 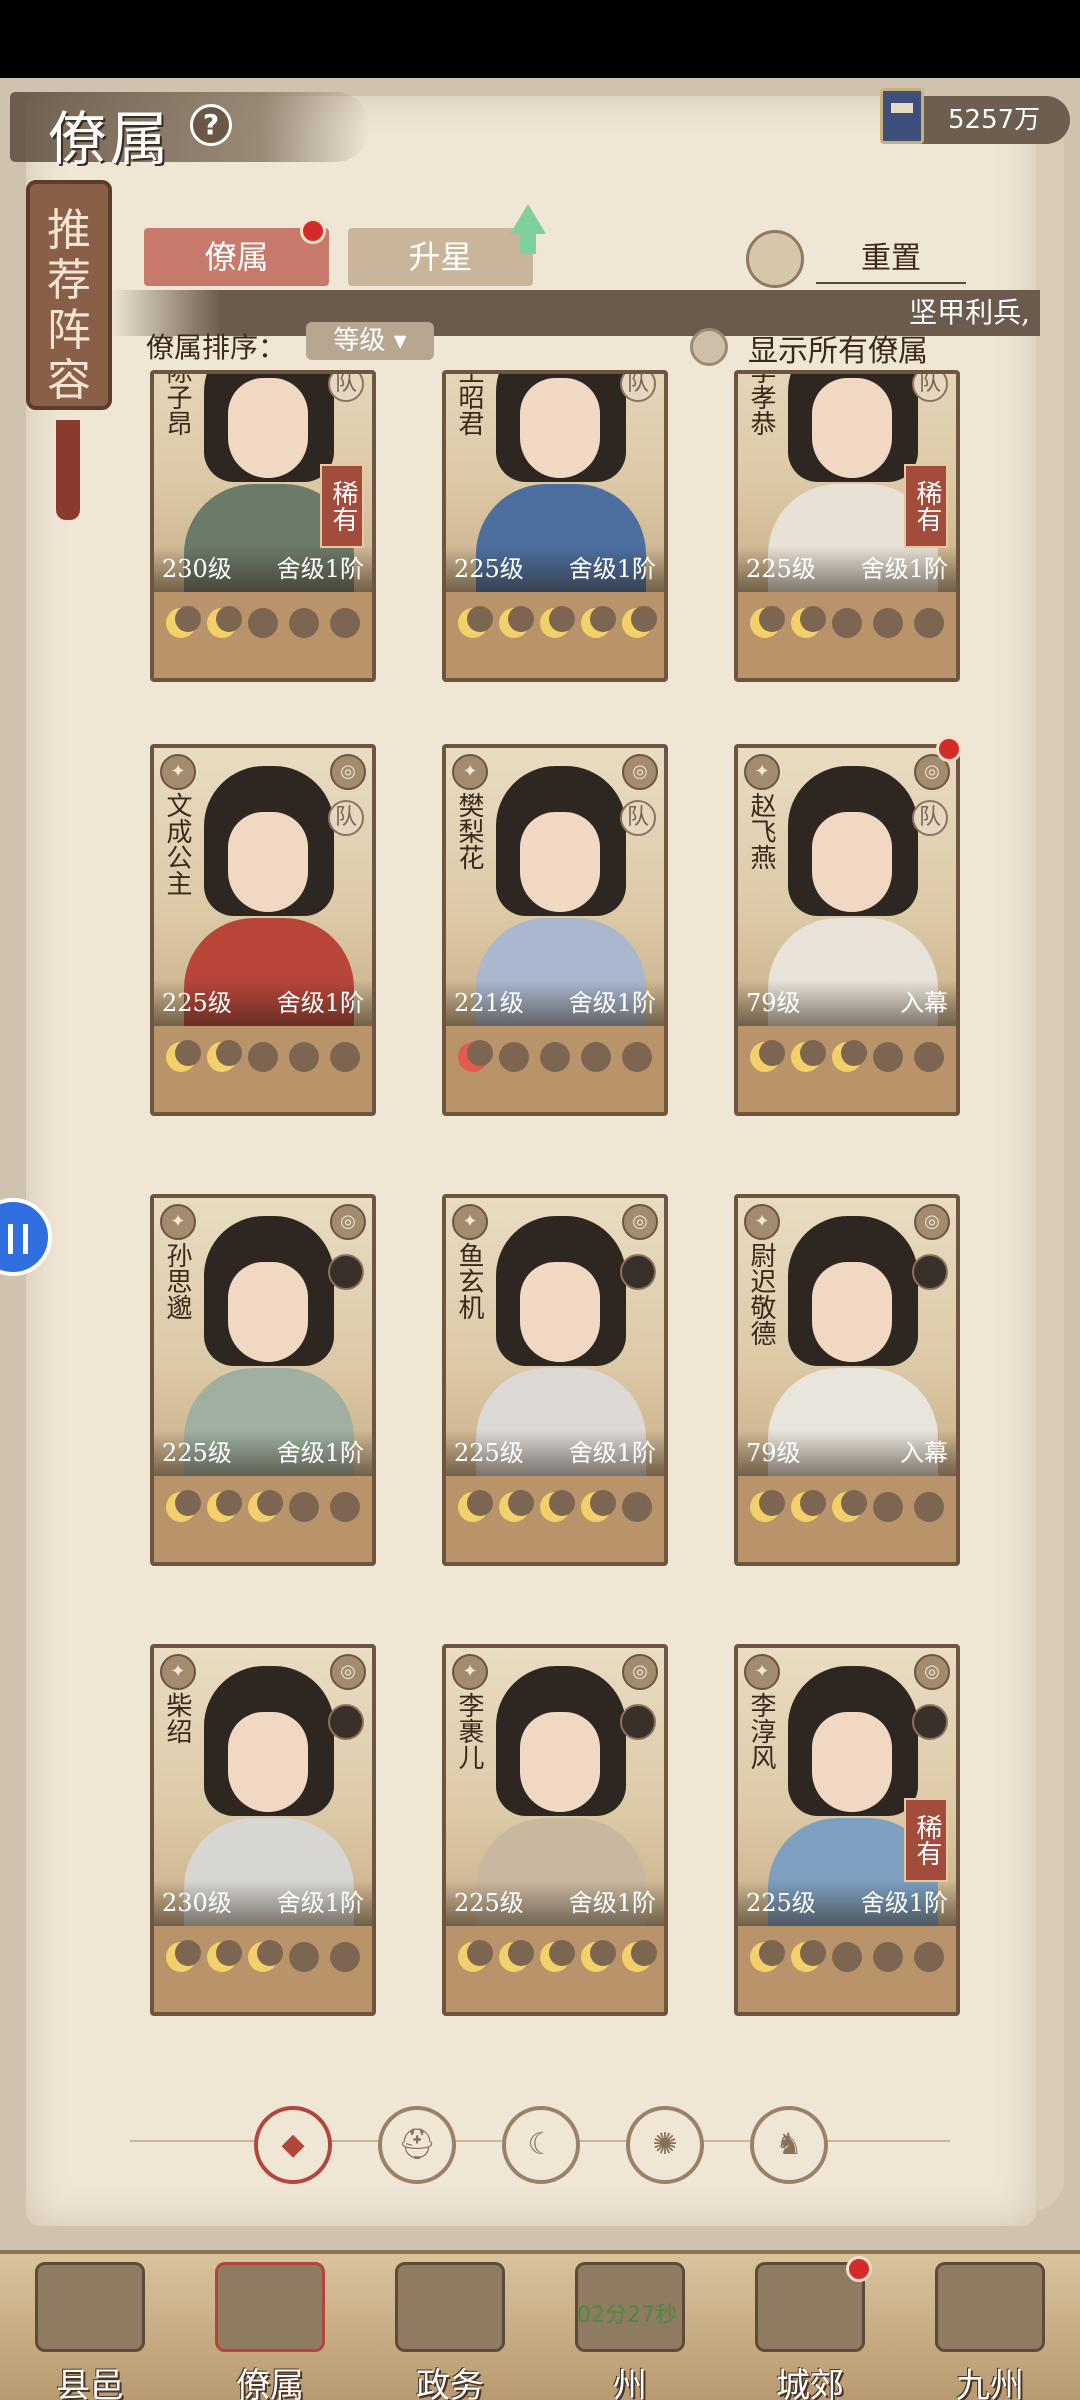 What do you see at coordinates (630, 2383) in the screenshot?
I see `nav-label: 州` at bounding box center [630, 2383].